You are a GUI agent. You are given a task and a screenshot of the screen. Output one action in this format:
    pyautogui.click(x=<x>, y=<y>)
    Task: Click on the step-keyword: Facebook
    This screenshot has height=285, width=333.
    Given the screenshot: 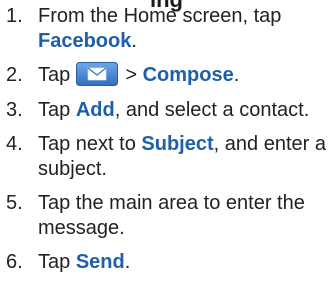 What is the action you would take?
    pyautogui.click(x=85, y=40)
    